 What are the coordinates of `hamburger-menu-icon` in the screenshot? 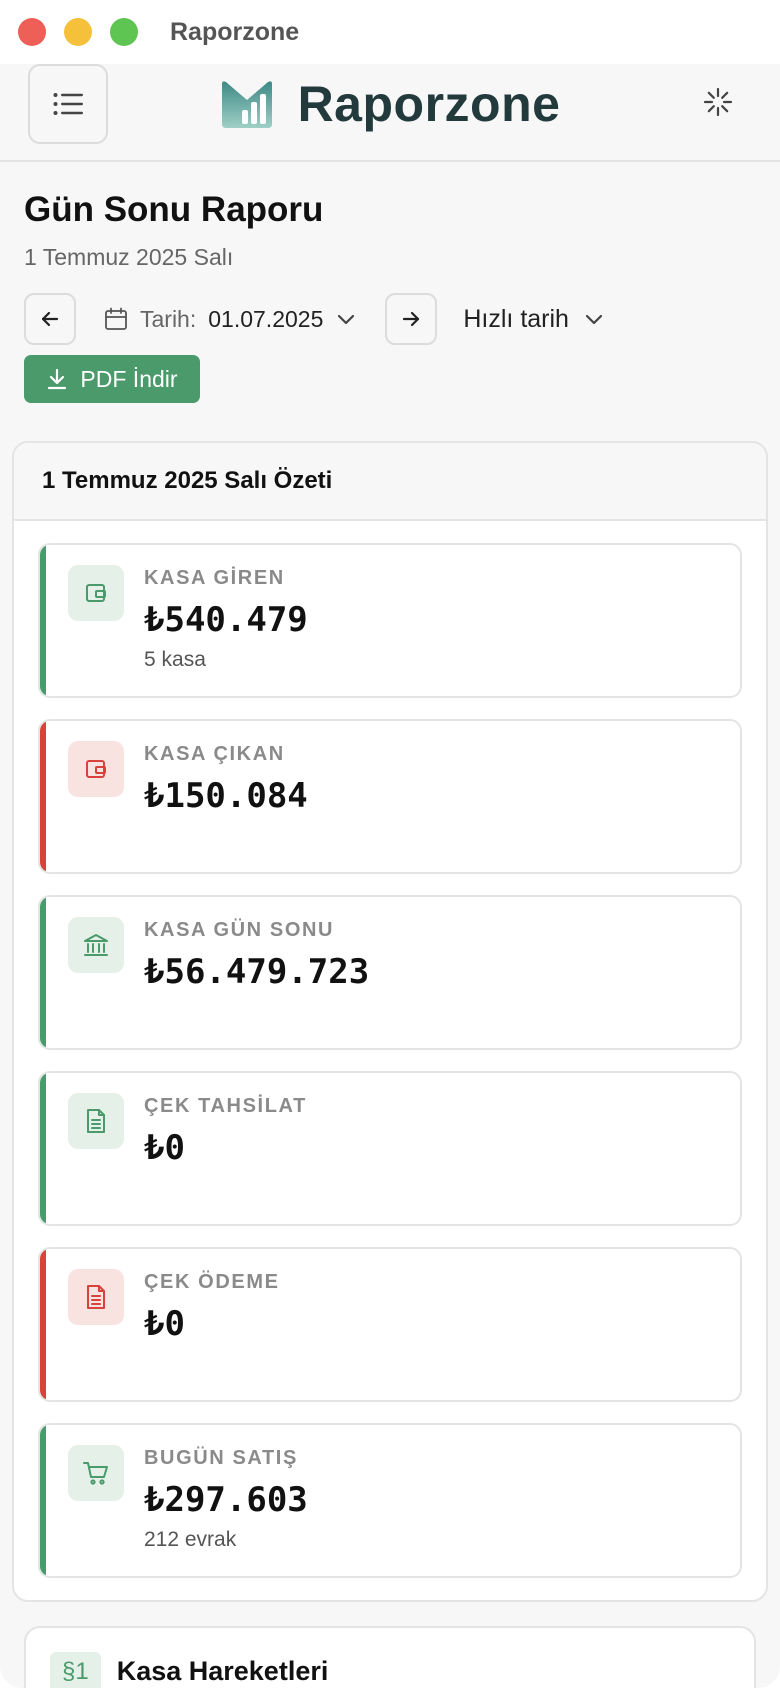 It's located at (68, 104).